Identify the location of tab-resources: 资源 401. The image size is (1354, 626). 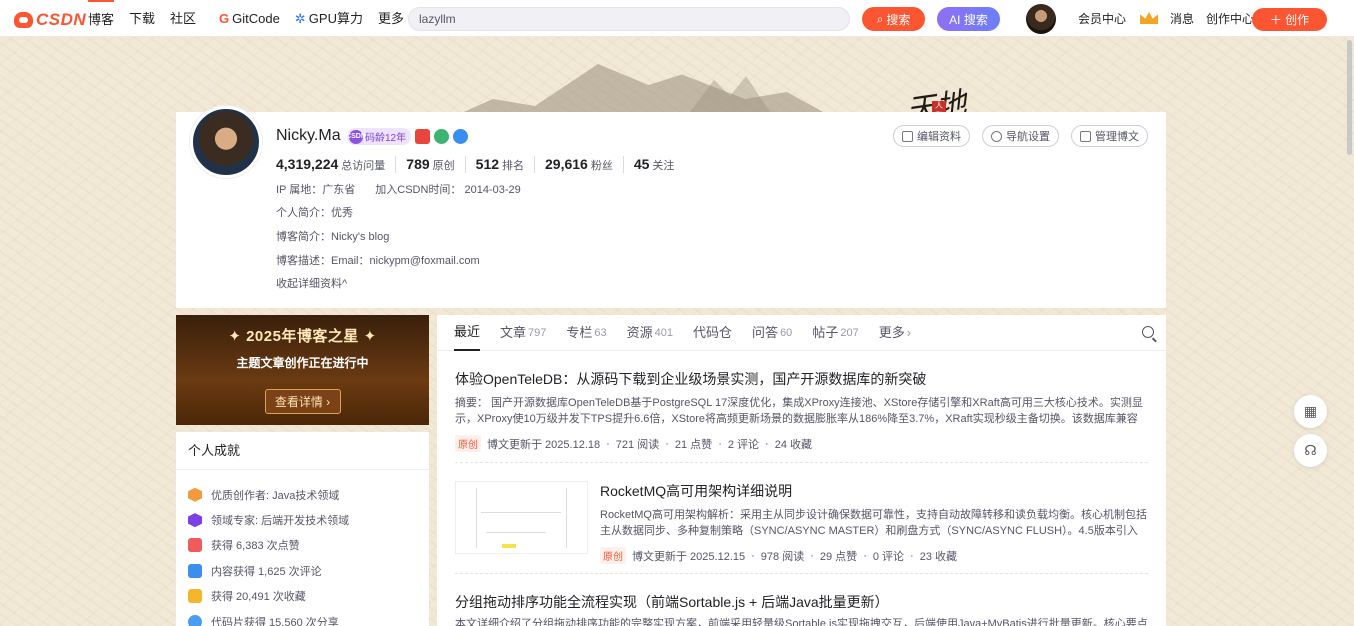
(650, 333).